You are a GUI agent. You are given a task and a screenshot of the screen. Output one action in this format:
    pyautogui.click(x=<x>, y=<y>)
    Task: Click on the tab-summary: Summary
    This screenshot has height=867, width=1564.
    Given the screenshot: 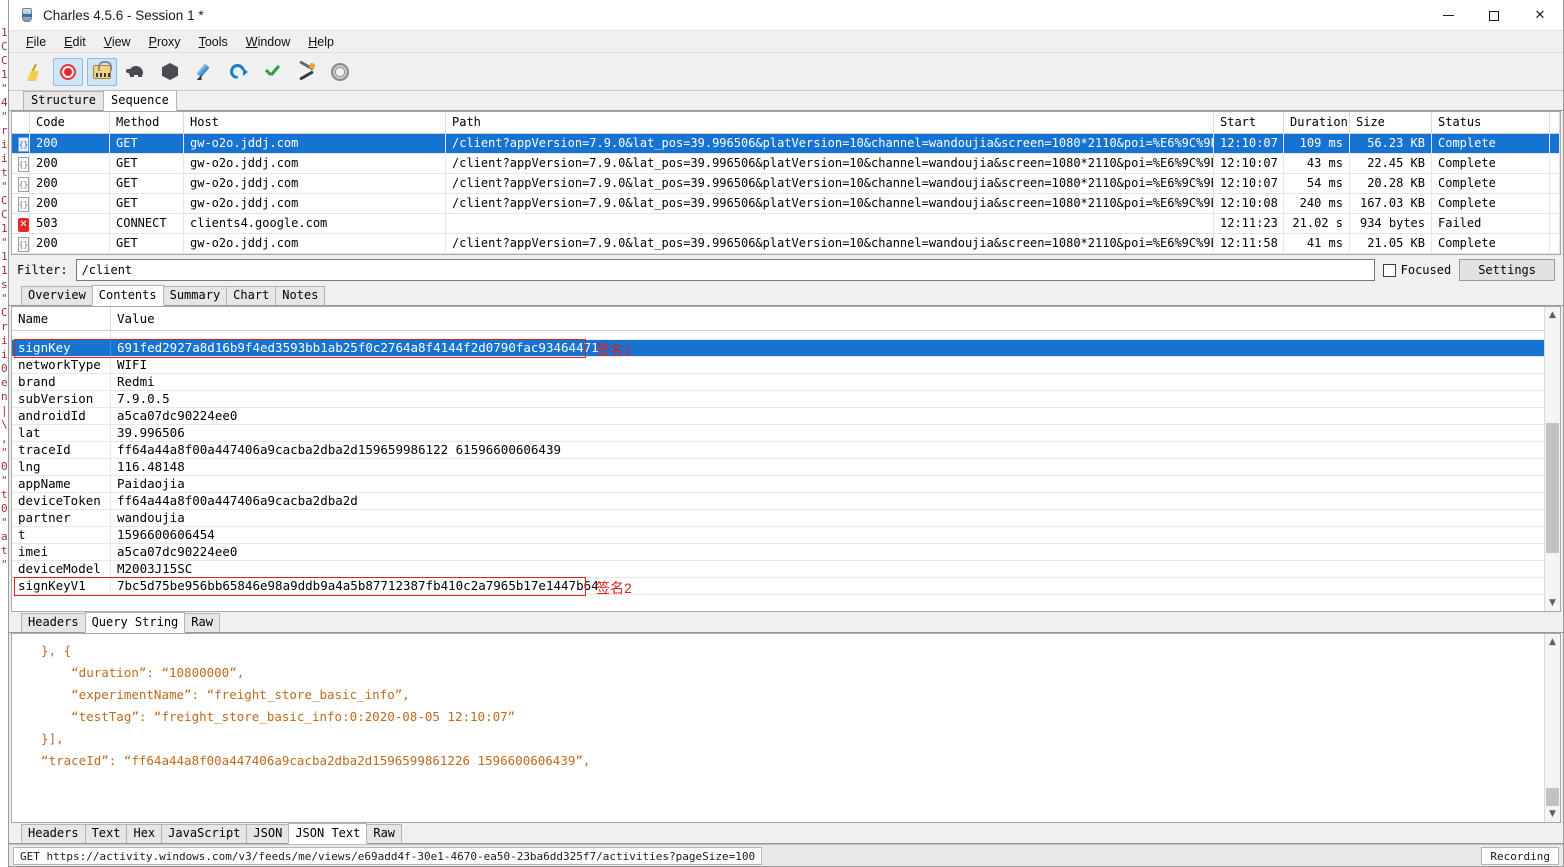 What is the action you would take?
    pyautogui.click(x=195, y=295)
    